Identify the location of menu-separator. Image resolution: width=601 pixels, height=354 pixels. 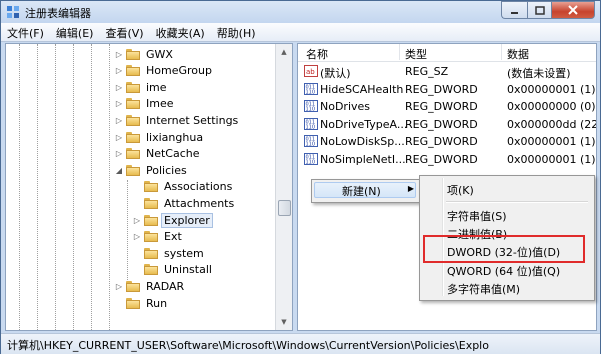
(517, 202).